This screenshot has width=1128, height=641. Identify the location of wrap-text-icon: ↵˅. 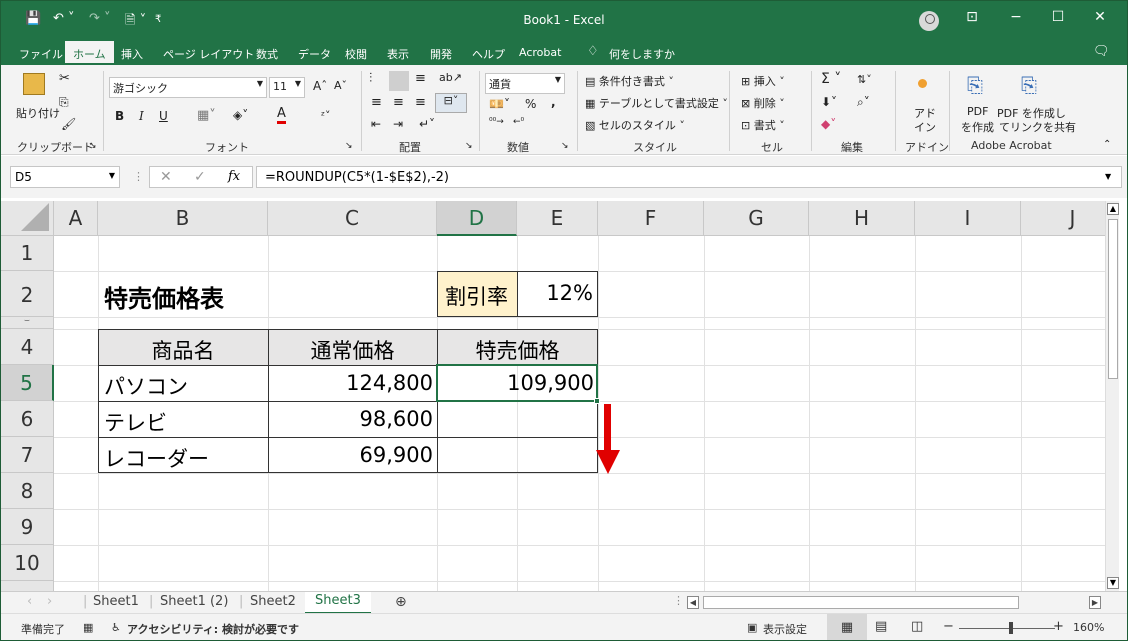
(427, 124).